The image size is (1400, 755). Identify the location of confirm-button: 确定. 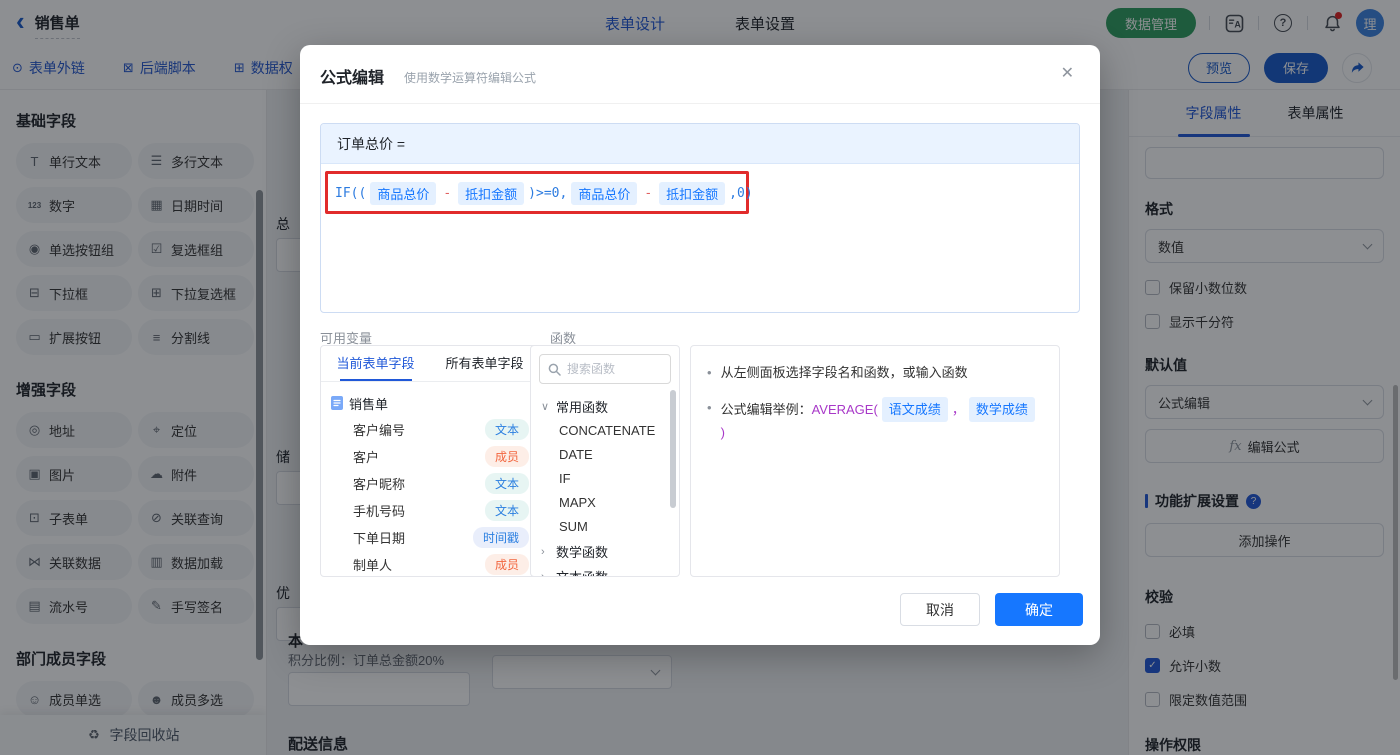
(1039, 609).